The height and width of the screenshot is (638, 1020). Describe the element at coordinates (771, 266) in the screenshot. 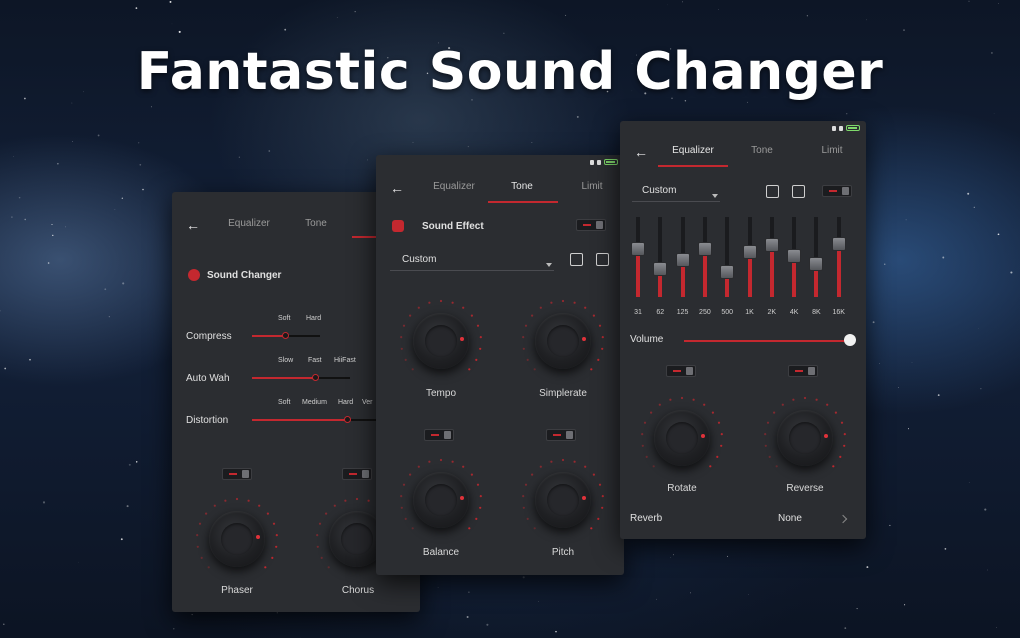

I see `eq-band: 2K` at that location.